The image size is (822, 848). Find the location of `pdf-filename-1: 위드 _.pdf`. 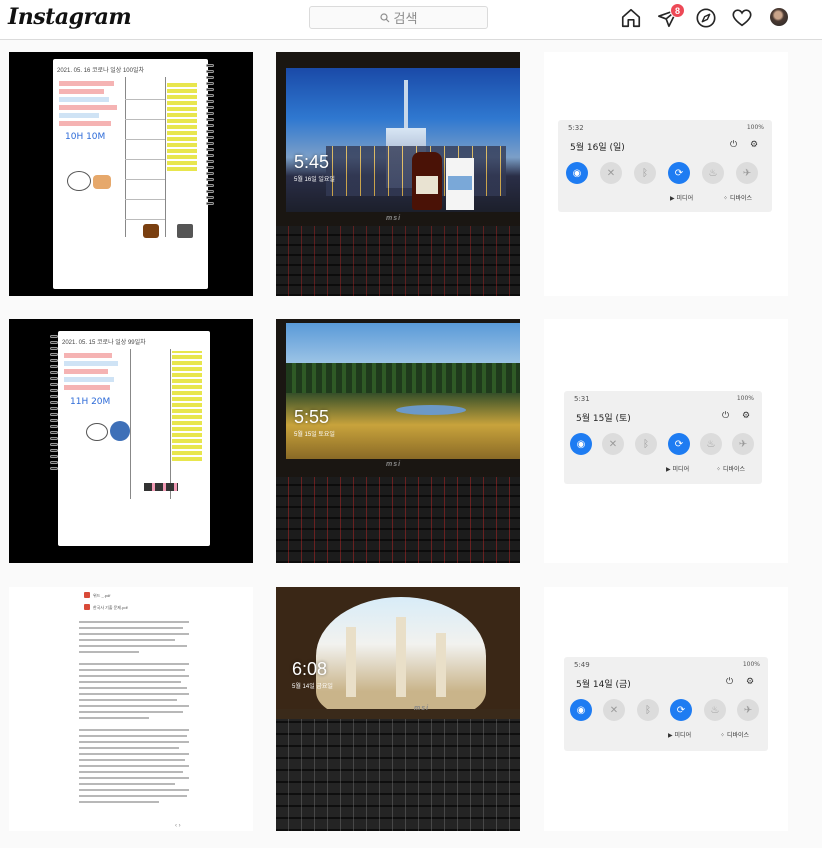

pdf-filename-1: 위드 _.pdf is located at coordinates (102, 595).